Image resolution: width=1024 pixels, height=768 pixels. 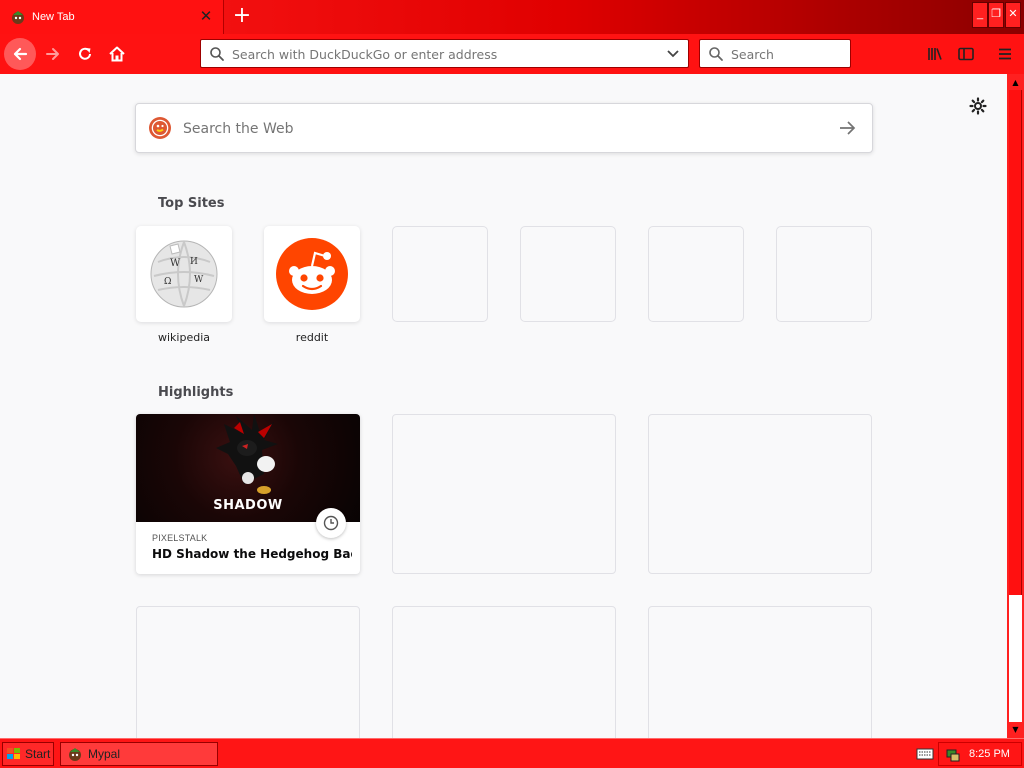 What do you see at coordinates (980, 15) in the screenshot?
I see `minimize-button: _` at bounding box center [980, 15].